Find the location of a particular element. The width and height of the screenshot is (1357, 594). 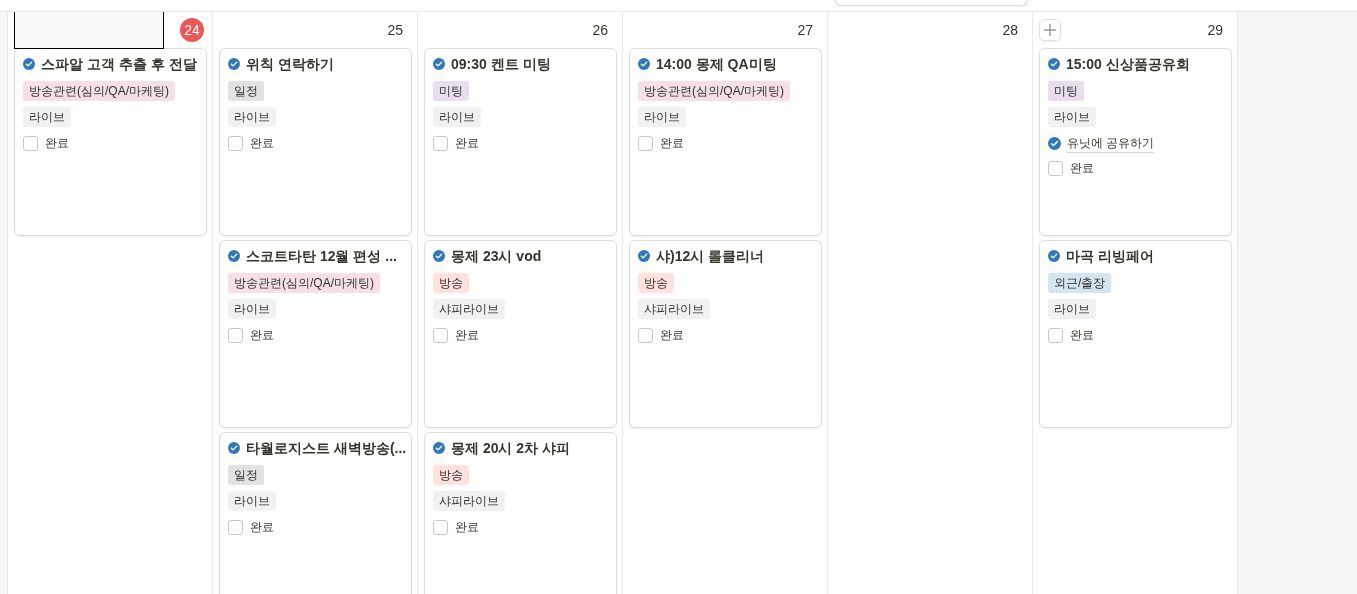

event-card: 마곡 리빙페어 외근/출장 라이브 완료 is located at coordinates (1135, 334).